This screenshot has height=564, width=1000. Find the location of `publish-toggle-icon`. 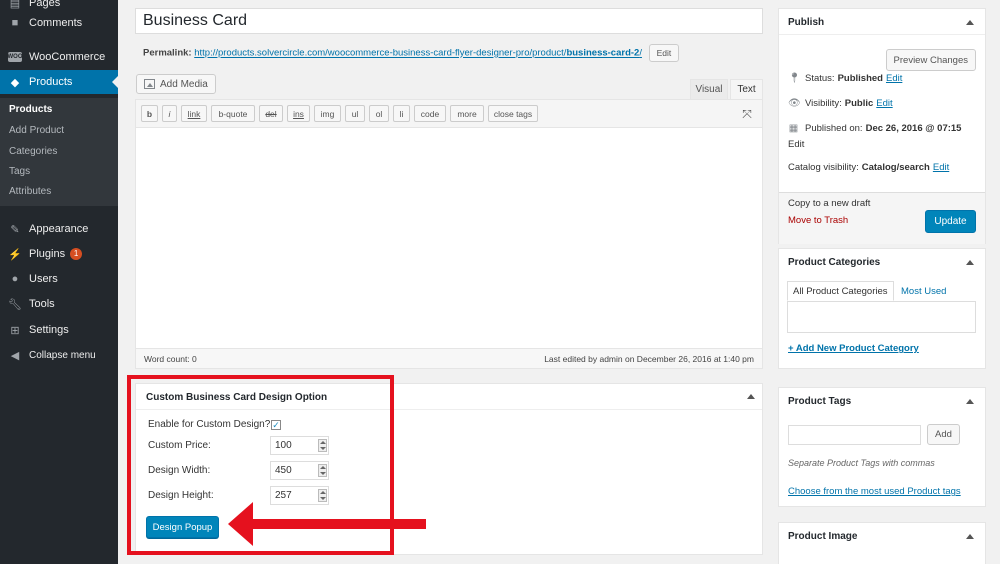

publish-toggle-icon is located at coordinates (970, 22).